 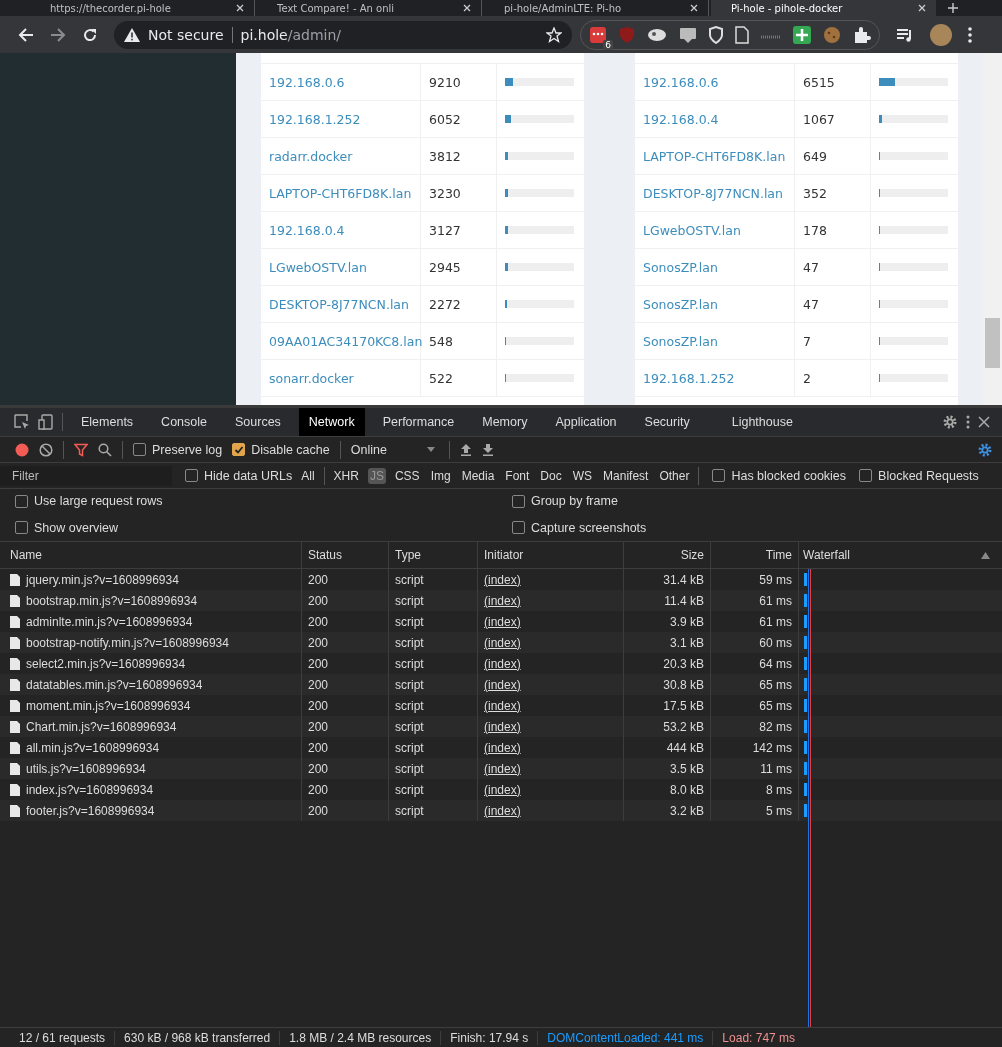 What do you see at coordinates (992, 343) in the screenshot?
I see `scrollbar-thumb` at bounding box center [992, 343].